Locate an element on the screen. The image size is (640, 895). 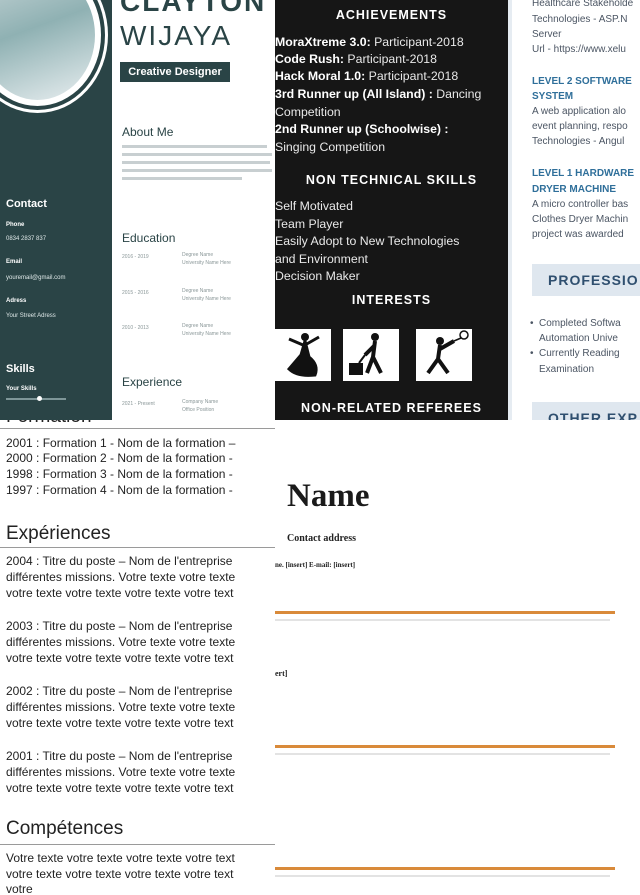
skill-label: Your Skills is located at coordinates (21, 389).